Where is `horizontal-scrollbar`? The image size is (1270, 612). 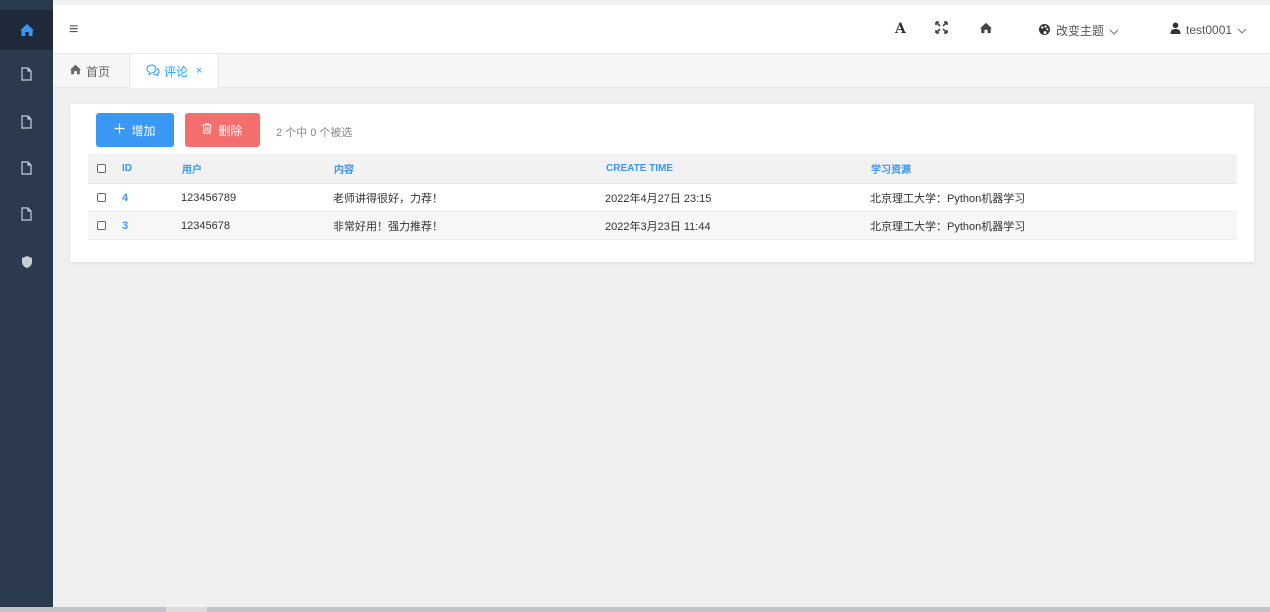
horizontal-scrollbar is located at coordinates (635, 609).